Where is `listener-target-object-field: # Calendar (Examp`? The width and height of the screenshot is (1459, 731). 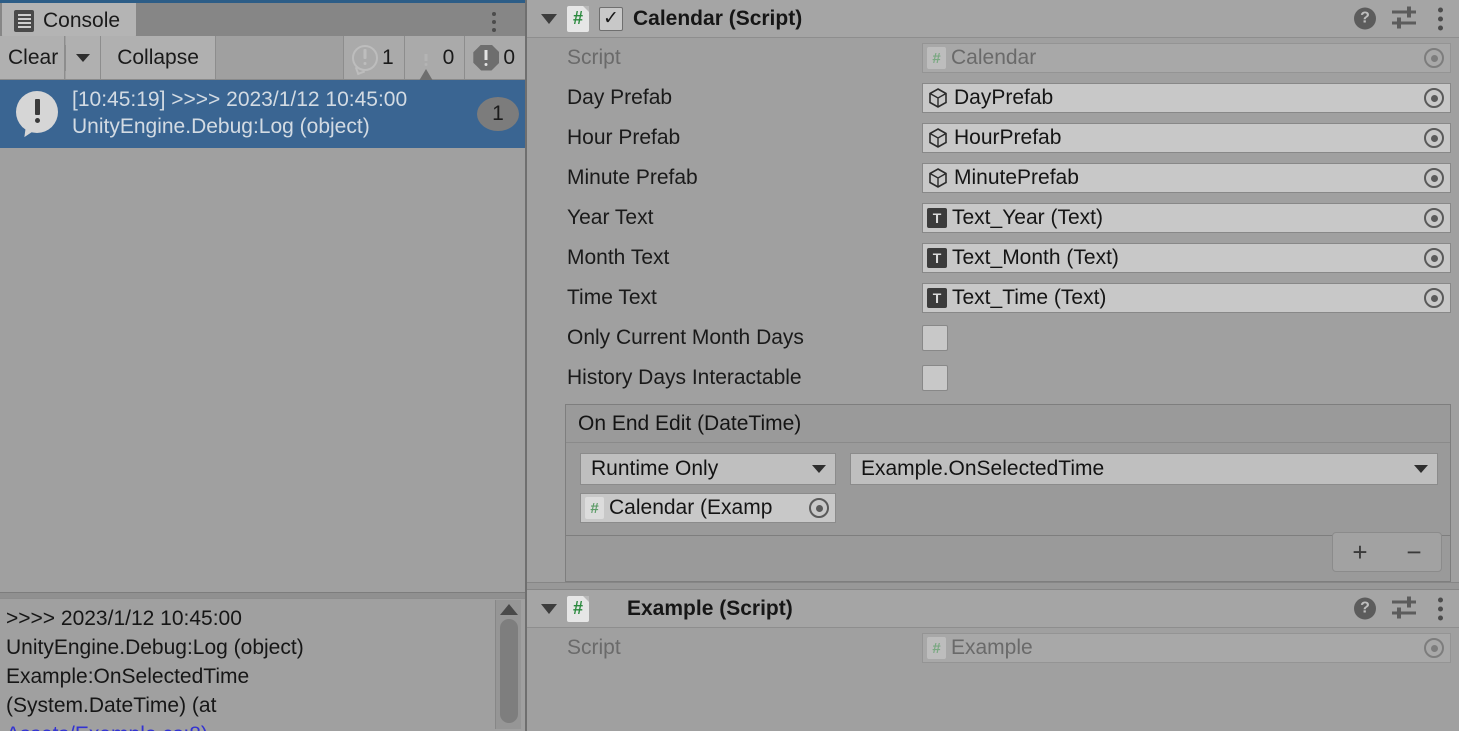 listener-target-object-field: # Calendar (Examp is located at coordinates (708, 508).